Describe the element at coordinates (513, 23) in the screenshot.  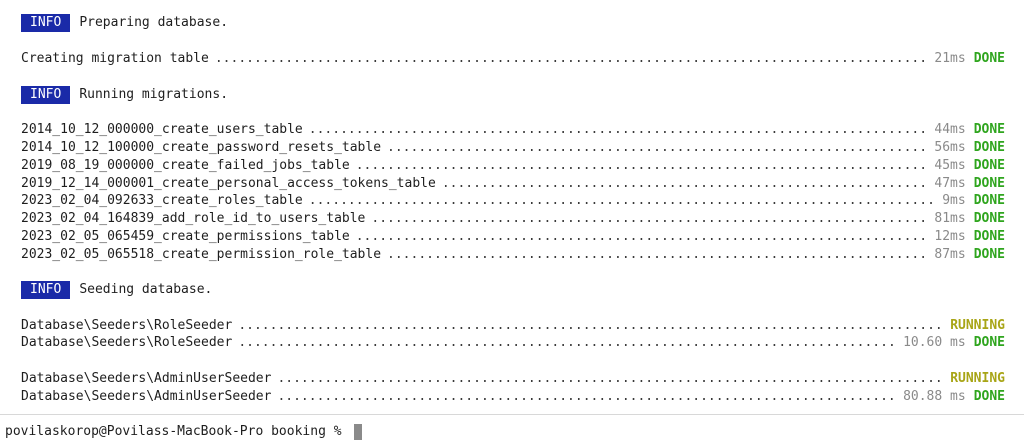
I see `info-line-preparing: INFO Preparing database.` at that location.